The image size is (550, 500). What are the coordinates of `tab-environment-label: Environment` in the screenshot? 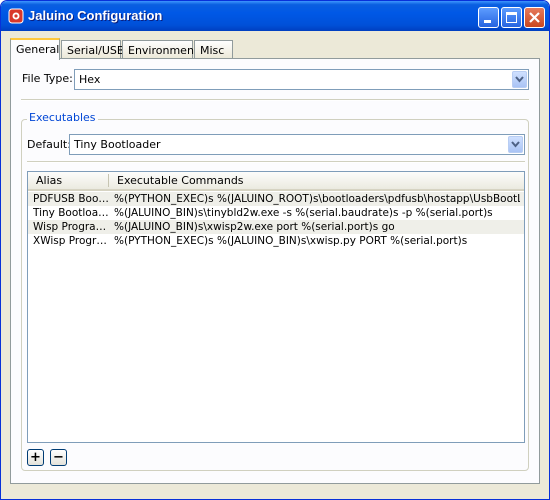 It's located at (163, 50).